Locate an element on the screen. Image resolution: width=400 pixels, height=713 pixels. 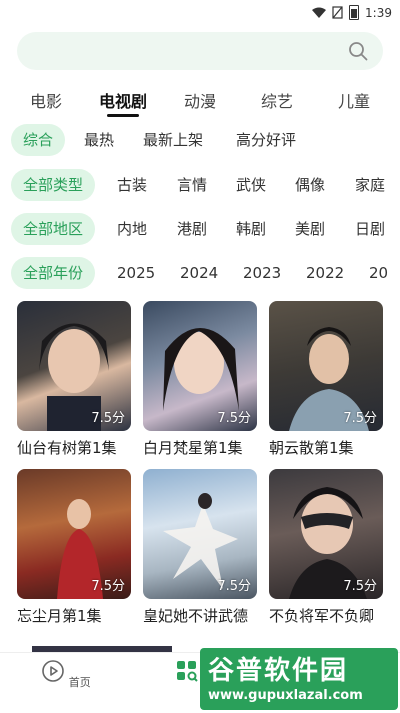
wifi-icon is located at coordinates (319, 12).